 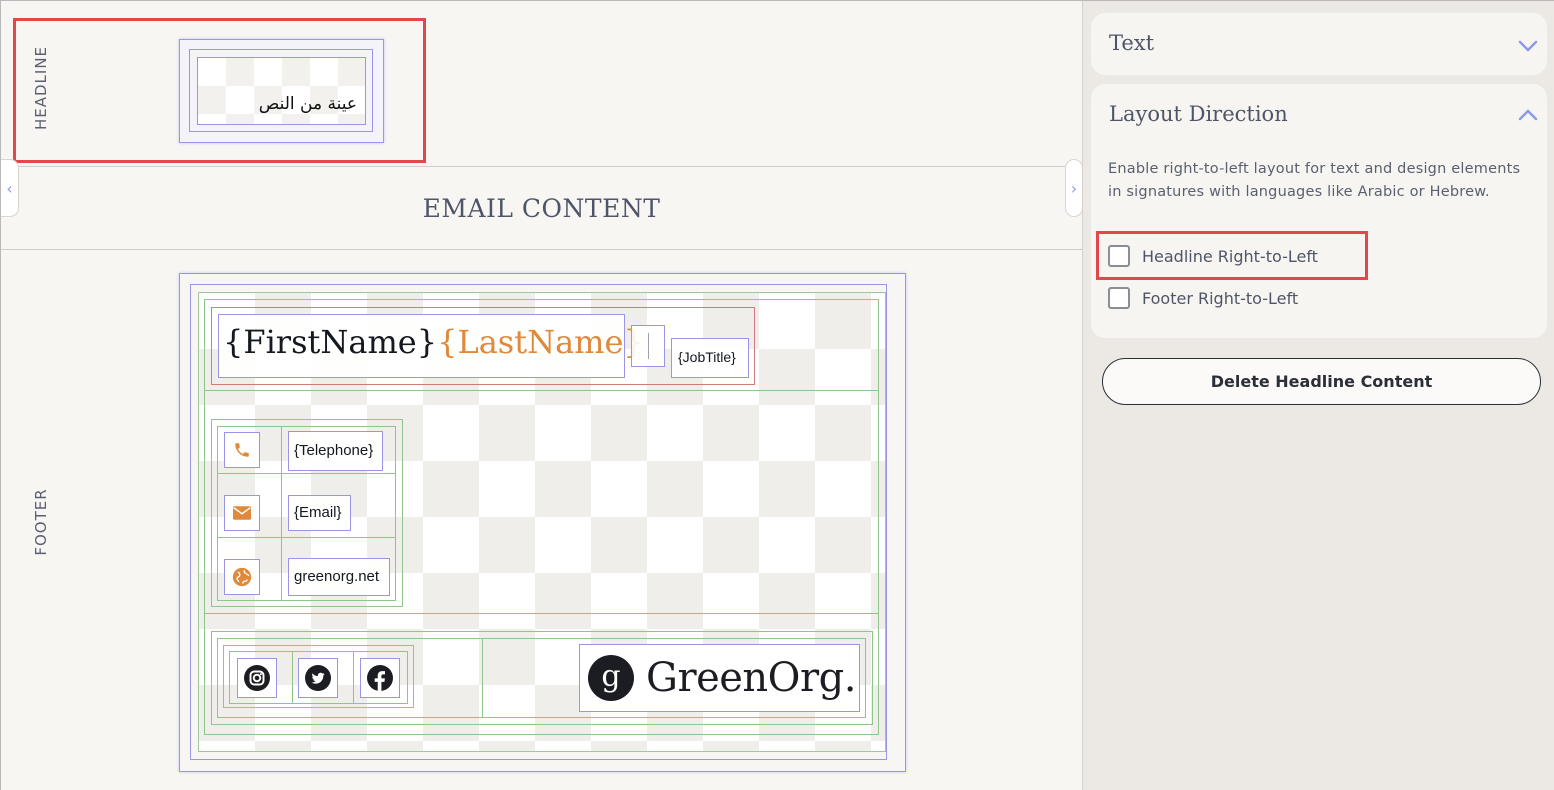 I want to click on logo-wordmark: GreenOrg., so click(x=751, y=678).